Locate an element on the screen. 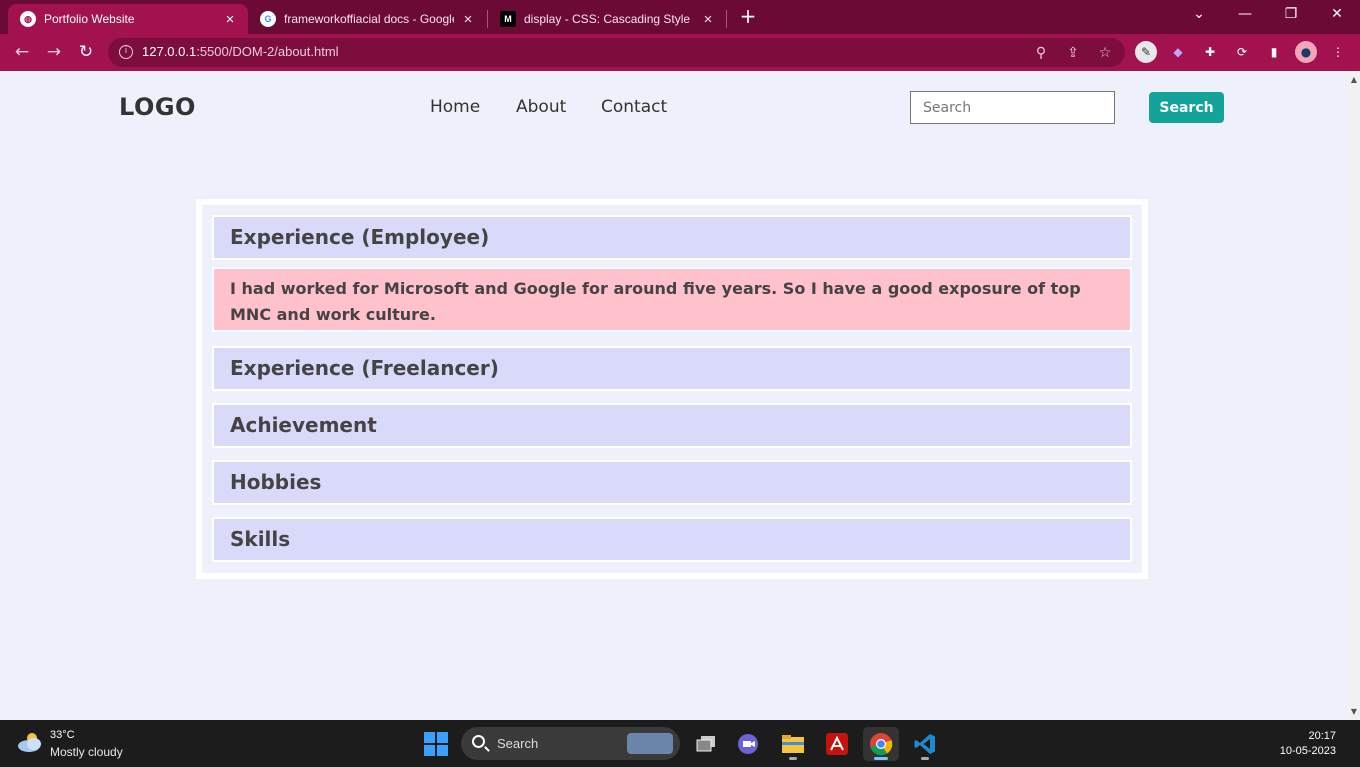  windows-start-icon is located at coordinates (436, 744).